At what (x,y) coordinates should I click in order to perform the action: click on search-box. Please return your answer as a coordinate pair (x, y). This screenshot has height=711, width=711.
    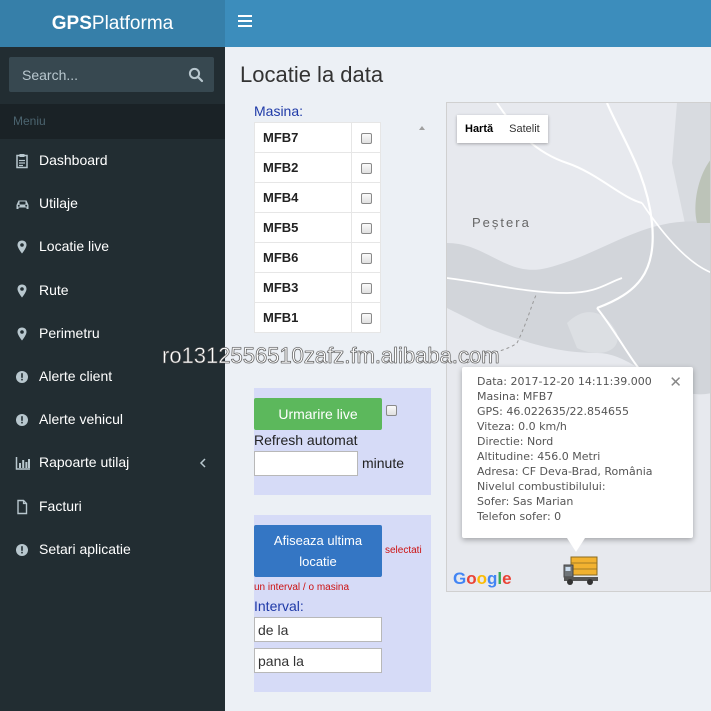
    Looking at the image, I should click on (111, 74).